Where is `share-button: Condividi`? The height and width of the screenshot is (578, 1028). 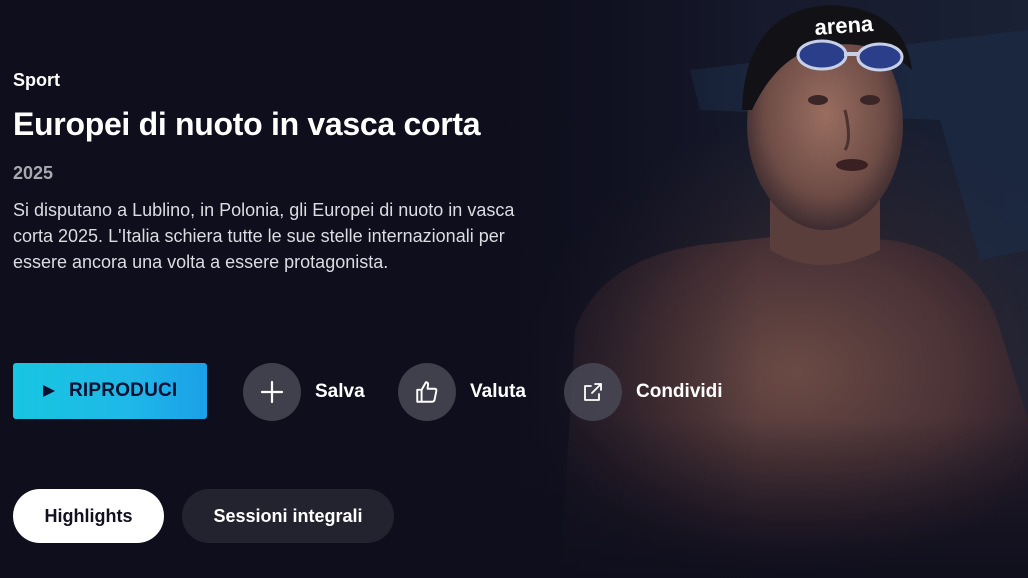 share-button: Condividi is located at coordinates (643, 392).